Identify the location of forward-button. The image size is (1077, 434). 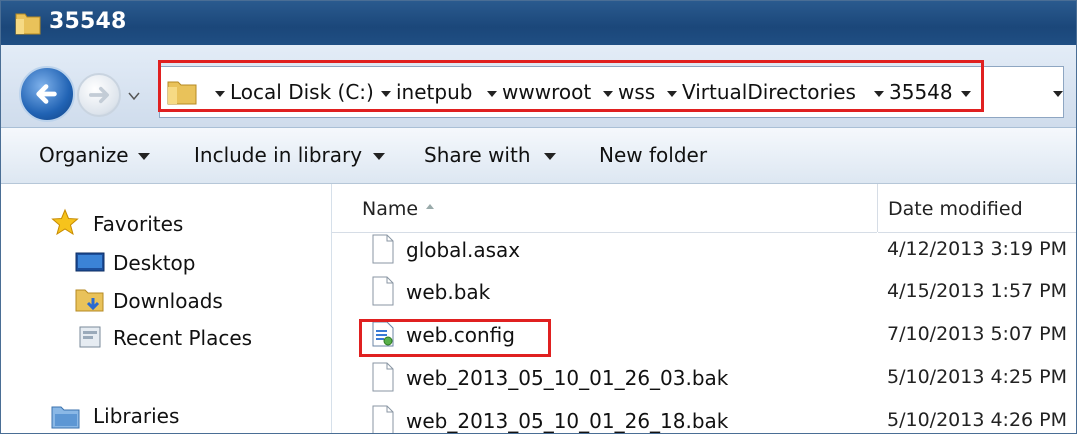
(99, 95).